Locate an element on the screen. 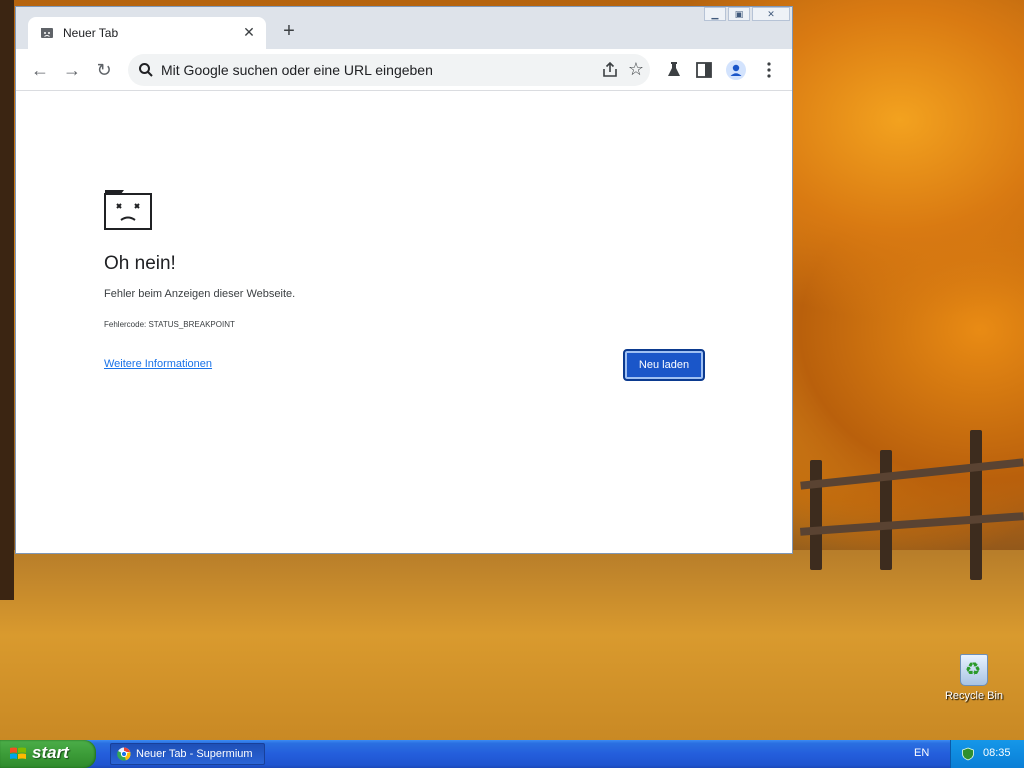 This screenshot has height=768, width=1024. tab-close-icon: ✕ is located at coordinates (249, 32).